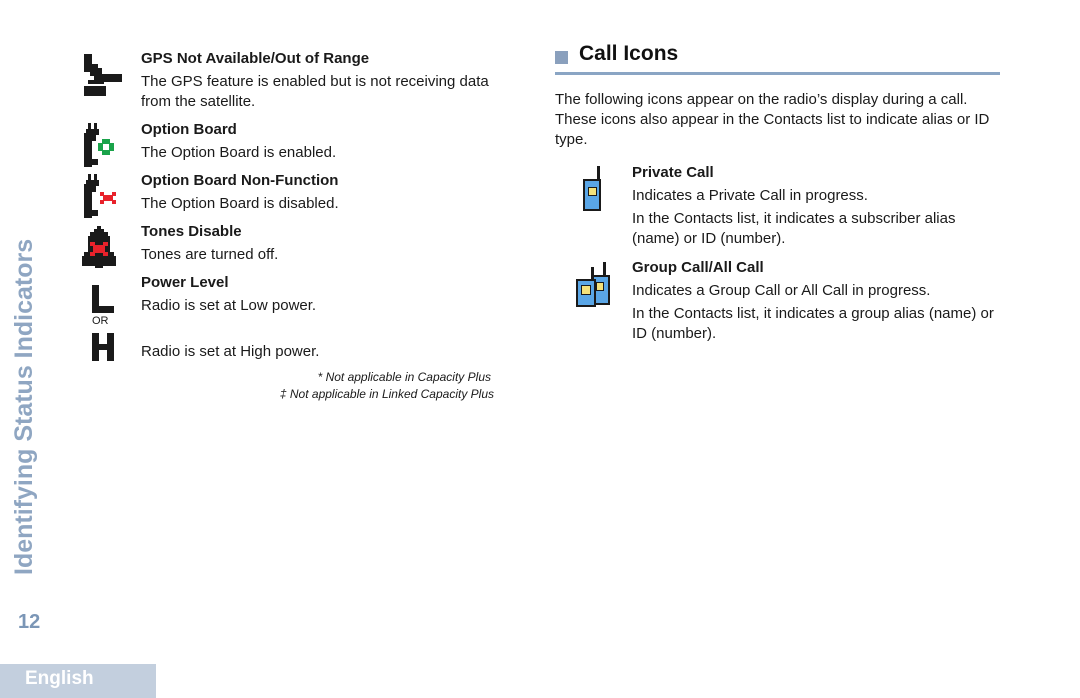  What do you see at coordinates (103, 145) in the screenshot?
I see `option-board-icon` at bounding box center [103, 145].